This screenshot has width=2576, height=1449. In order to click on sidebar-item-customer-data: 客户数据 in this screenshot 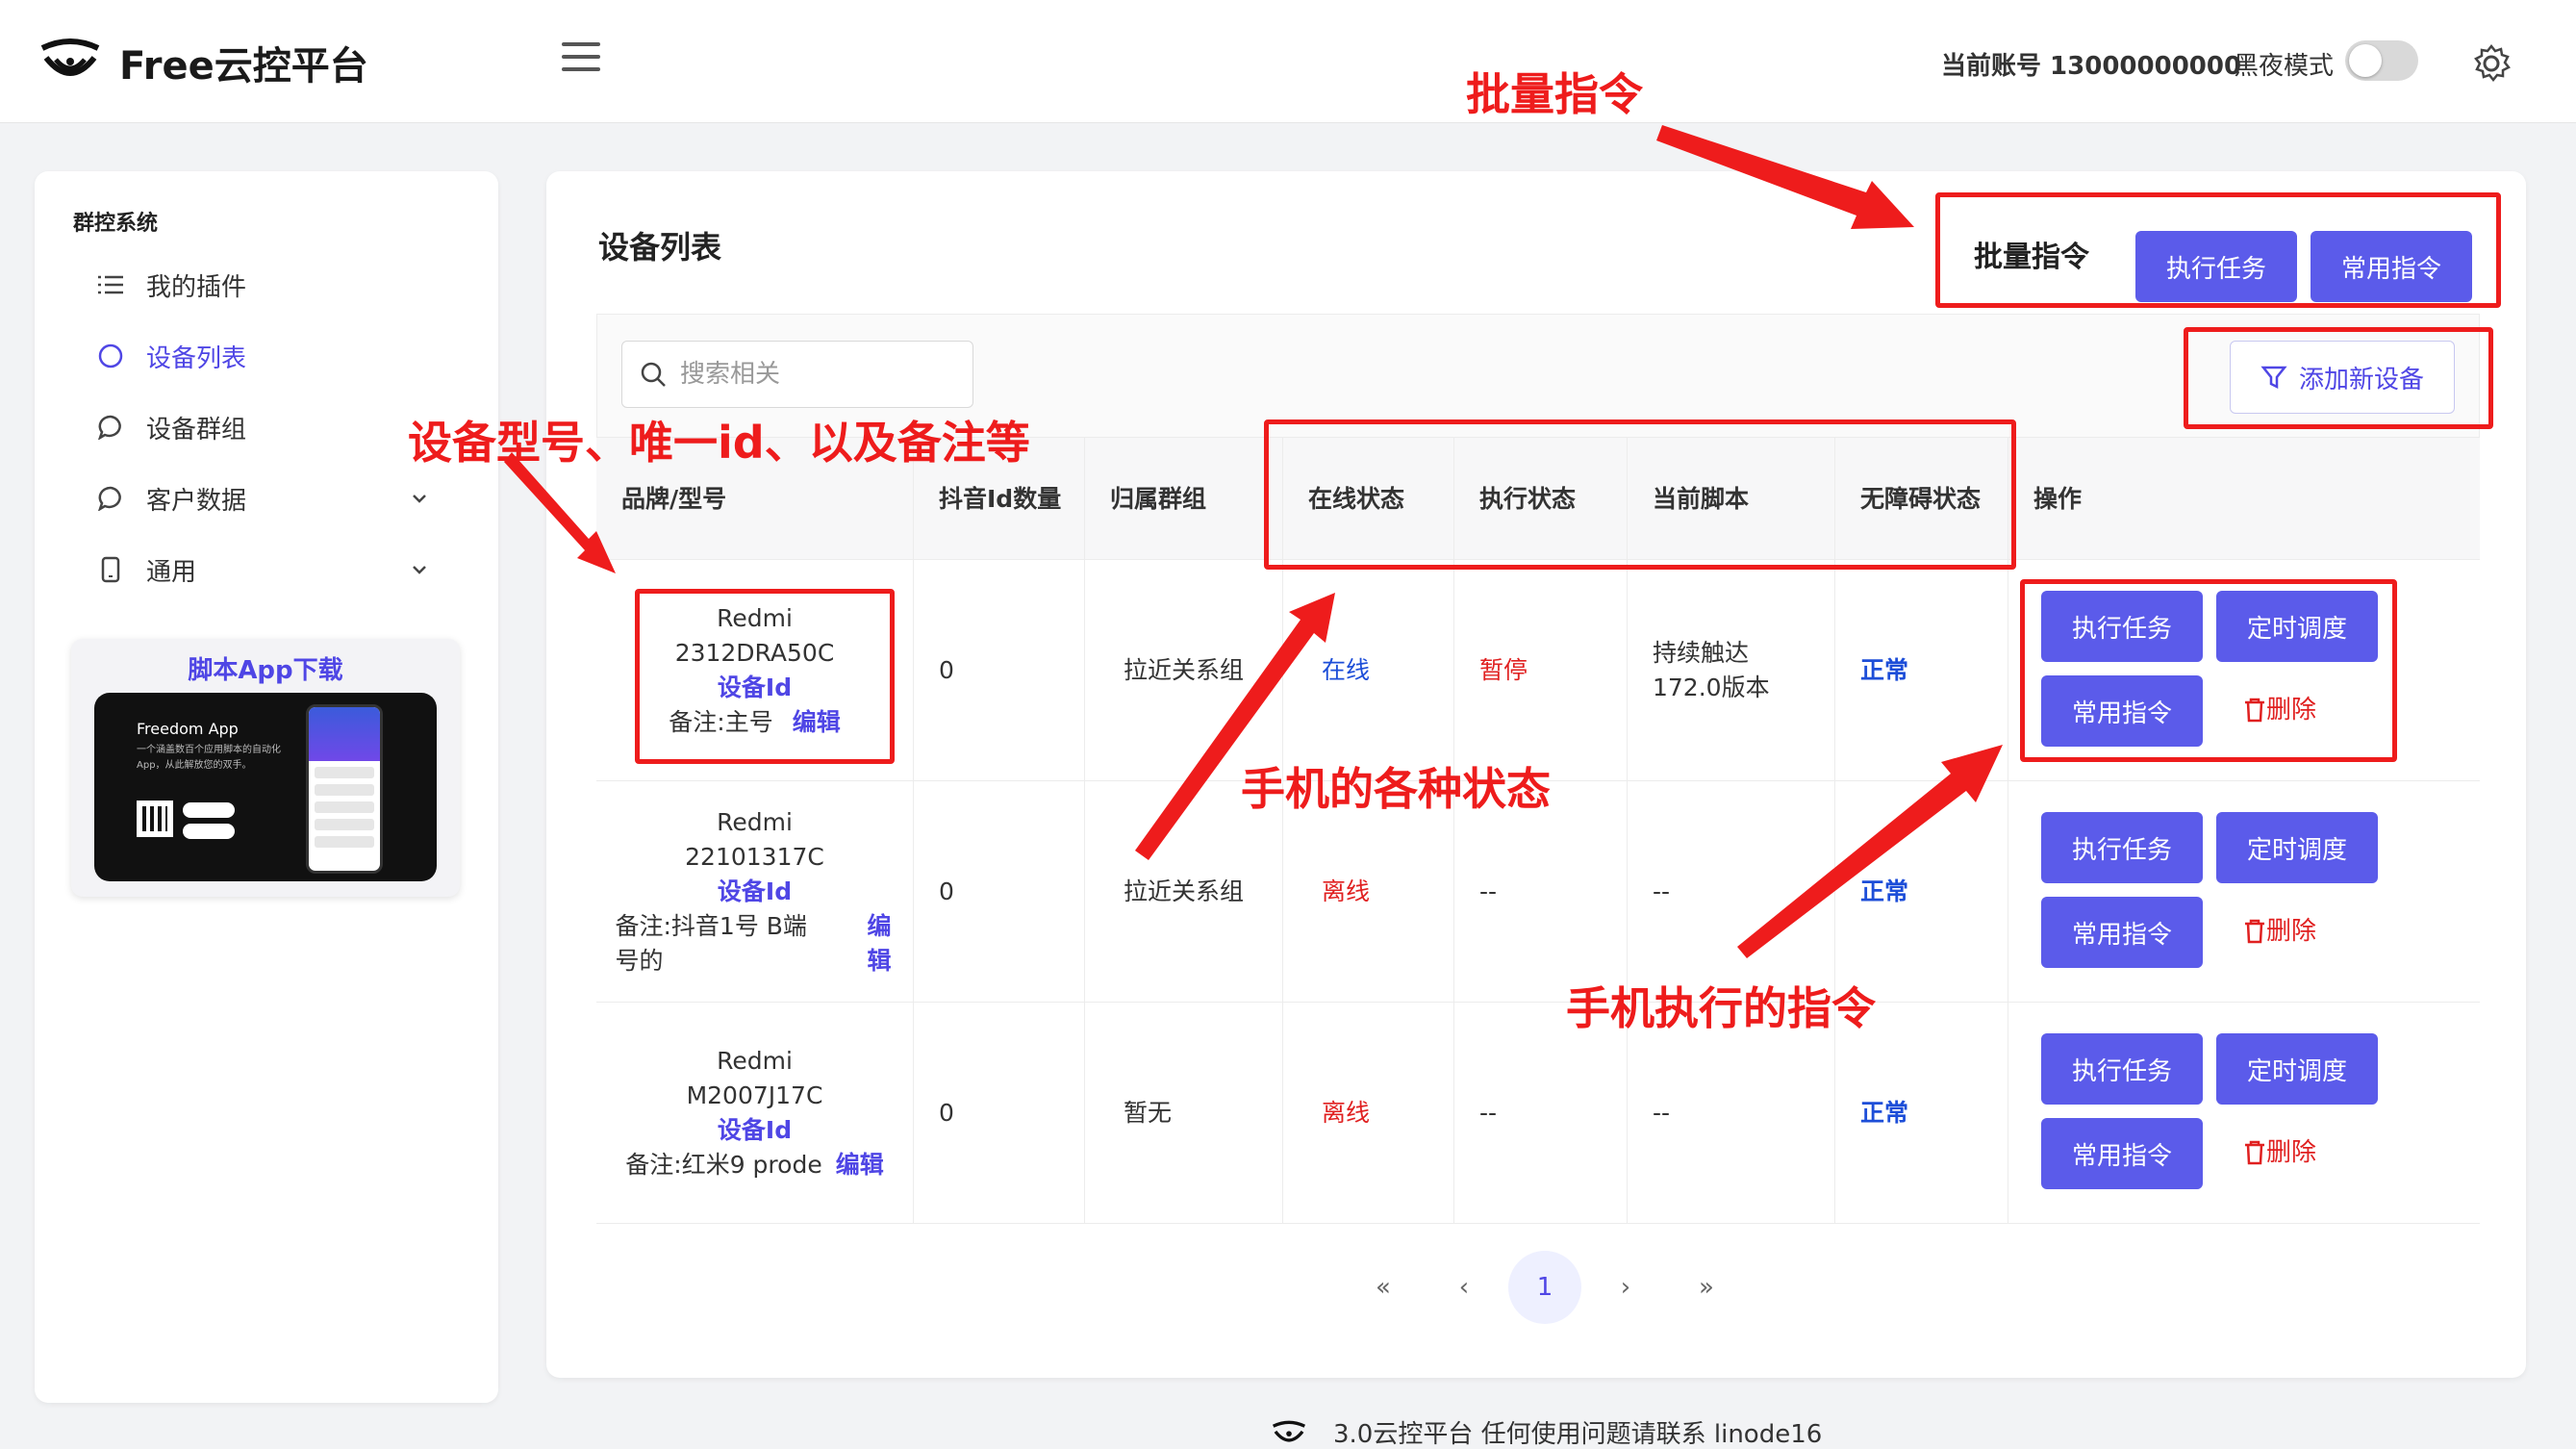, I will do `click(283, 498)`.